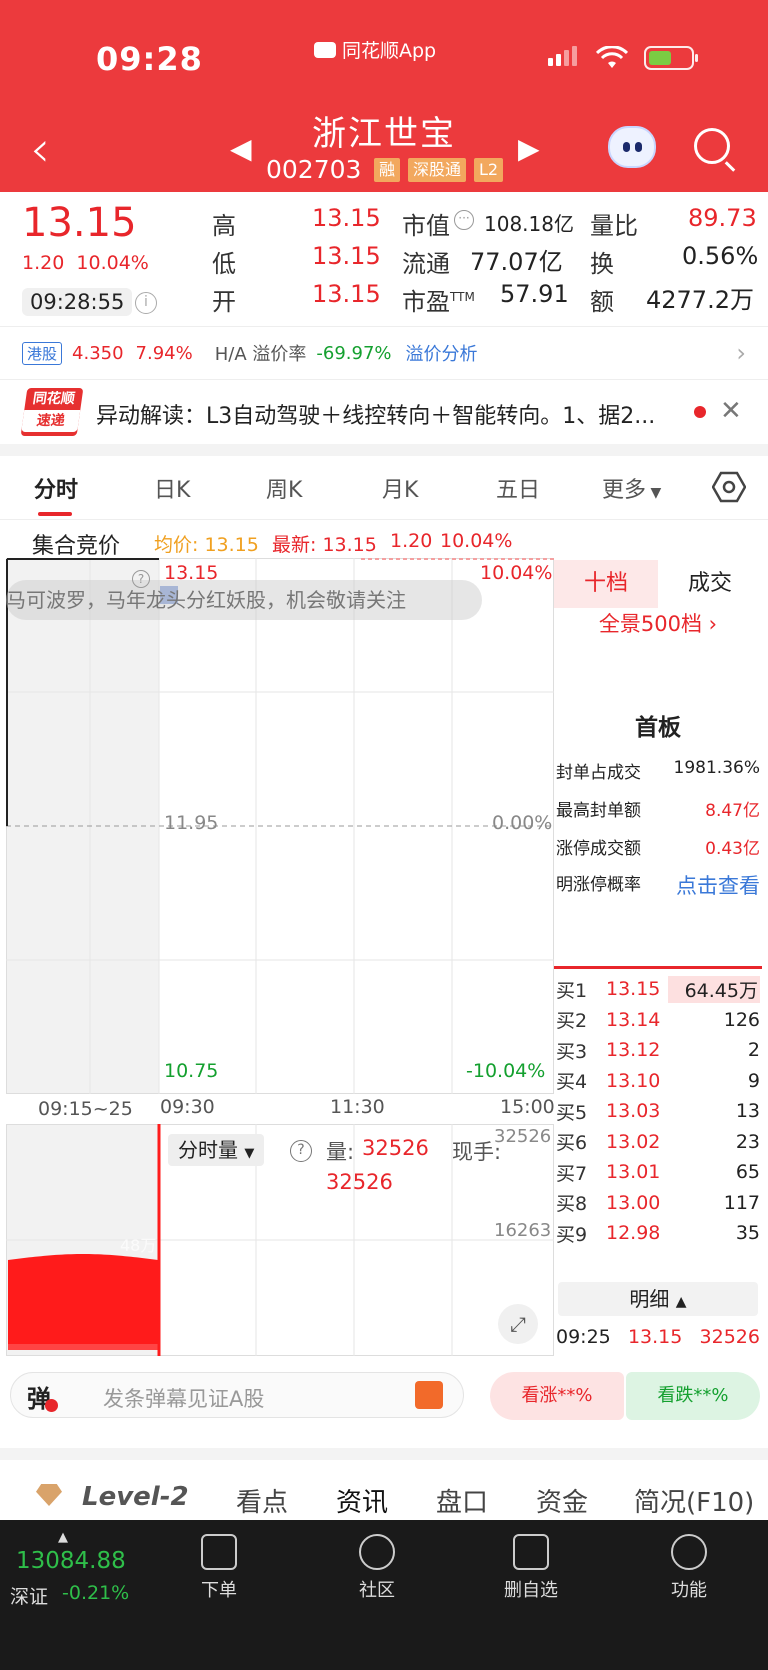  What do you see at coordinates (141, 579) in the screenshot?
I see `help-icon: ?` at bounding box center [141, 579].